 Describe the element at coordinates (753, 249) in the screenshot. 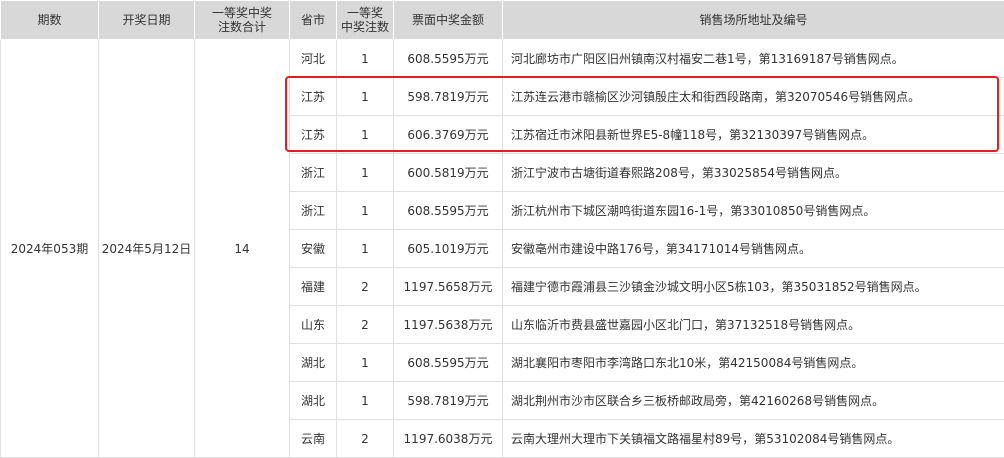

I see `address-cell: 安徽亳州市建设中路176号，第34171014号销售网点。` at that location.